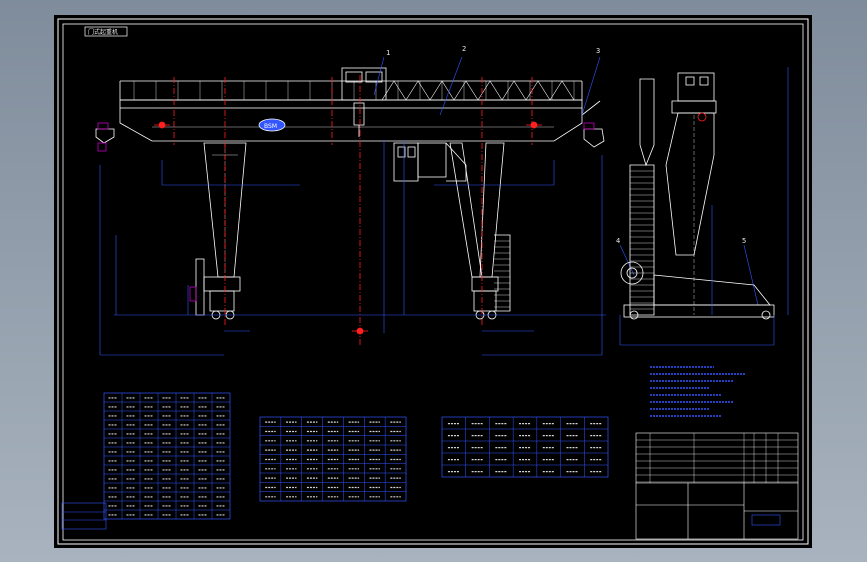 The width and height of the screenshot is (867, 562). Describe the element at coordinates (333, 459) in the screenshot. I see `speed-table` at that location.